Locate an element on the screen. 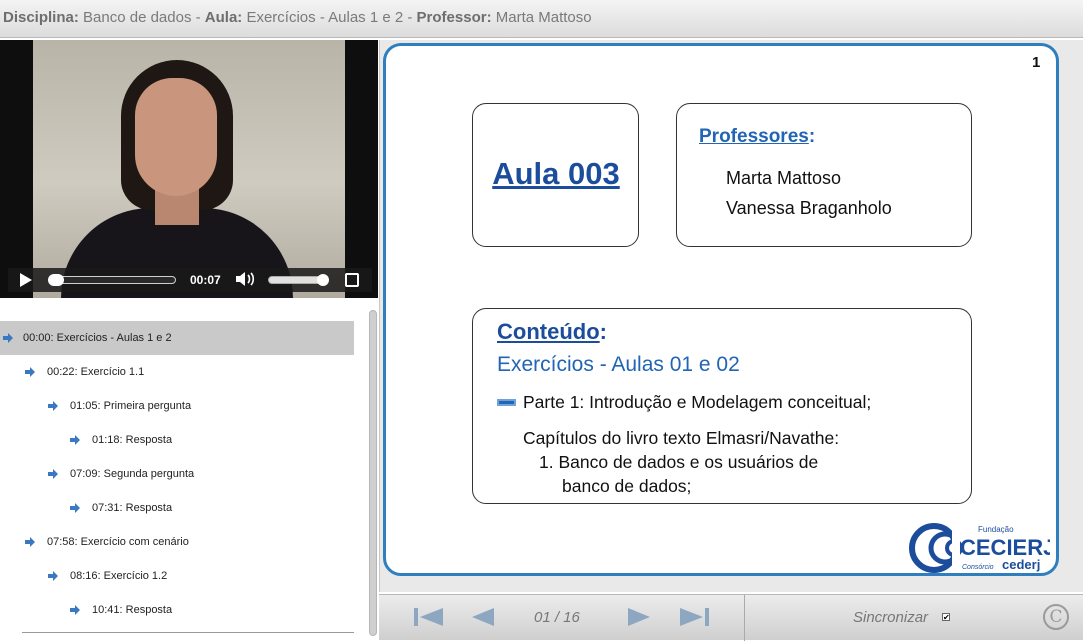 The width and height of the screenshot is (1083, 641). logo-top-text: Fundação is located at coordinates (996, 529).